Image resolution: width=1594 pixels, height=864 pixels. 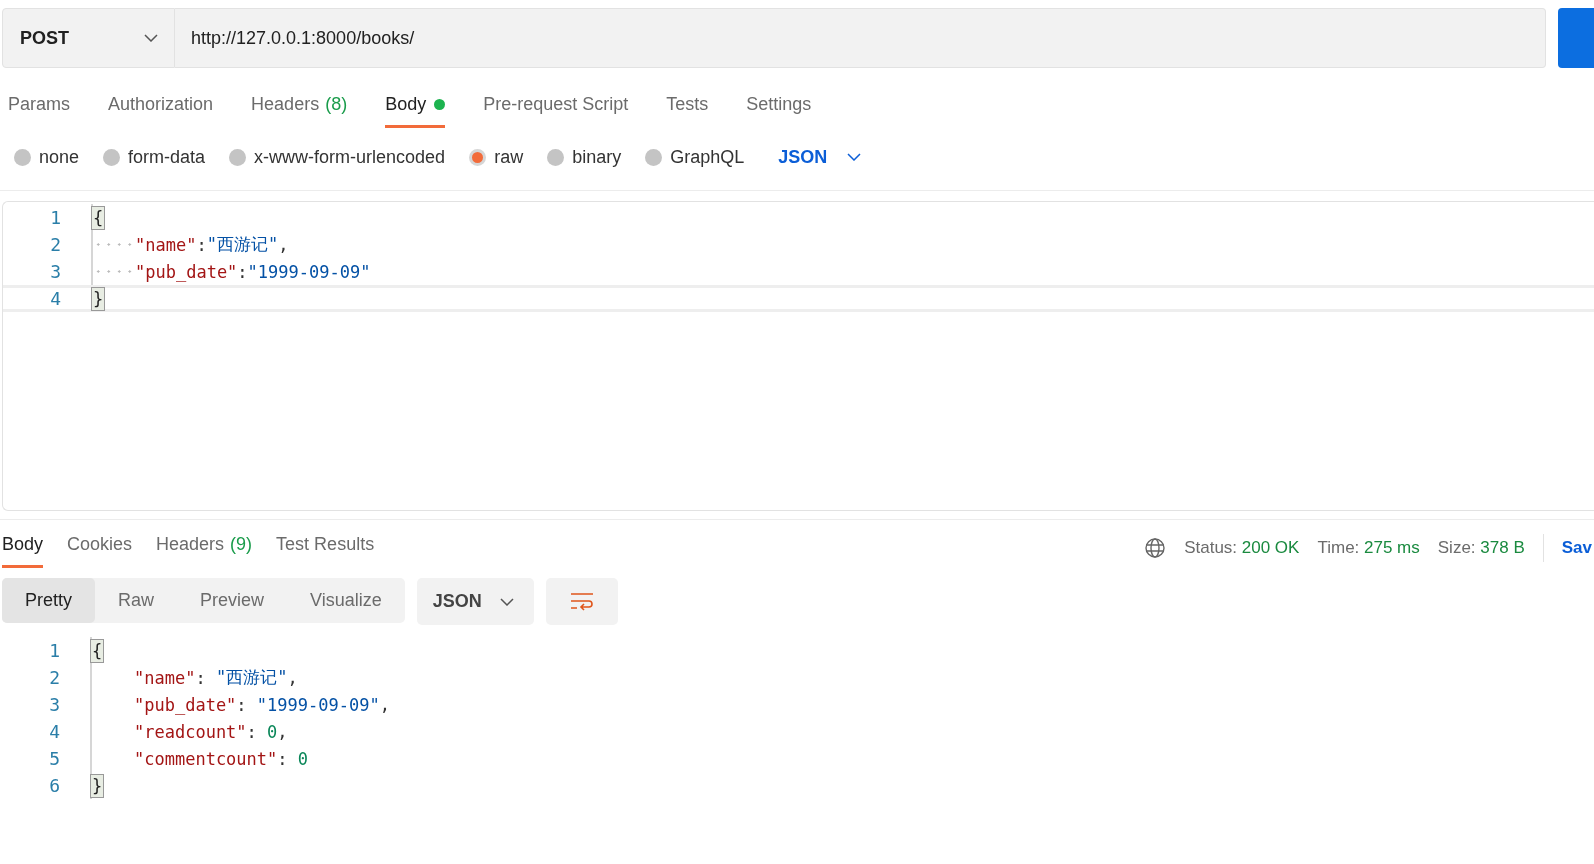 I want to click on request-tab: Settings, so click(x=779, y=98).